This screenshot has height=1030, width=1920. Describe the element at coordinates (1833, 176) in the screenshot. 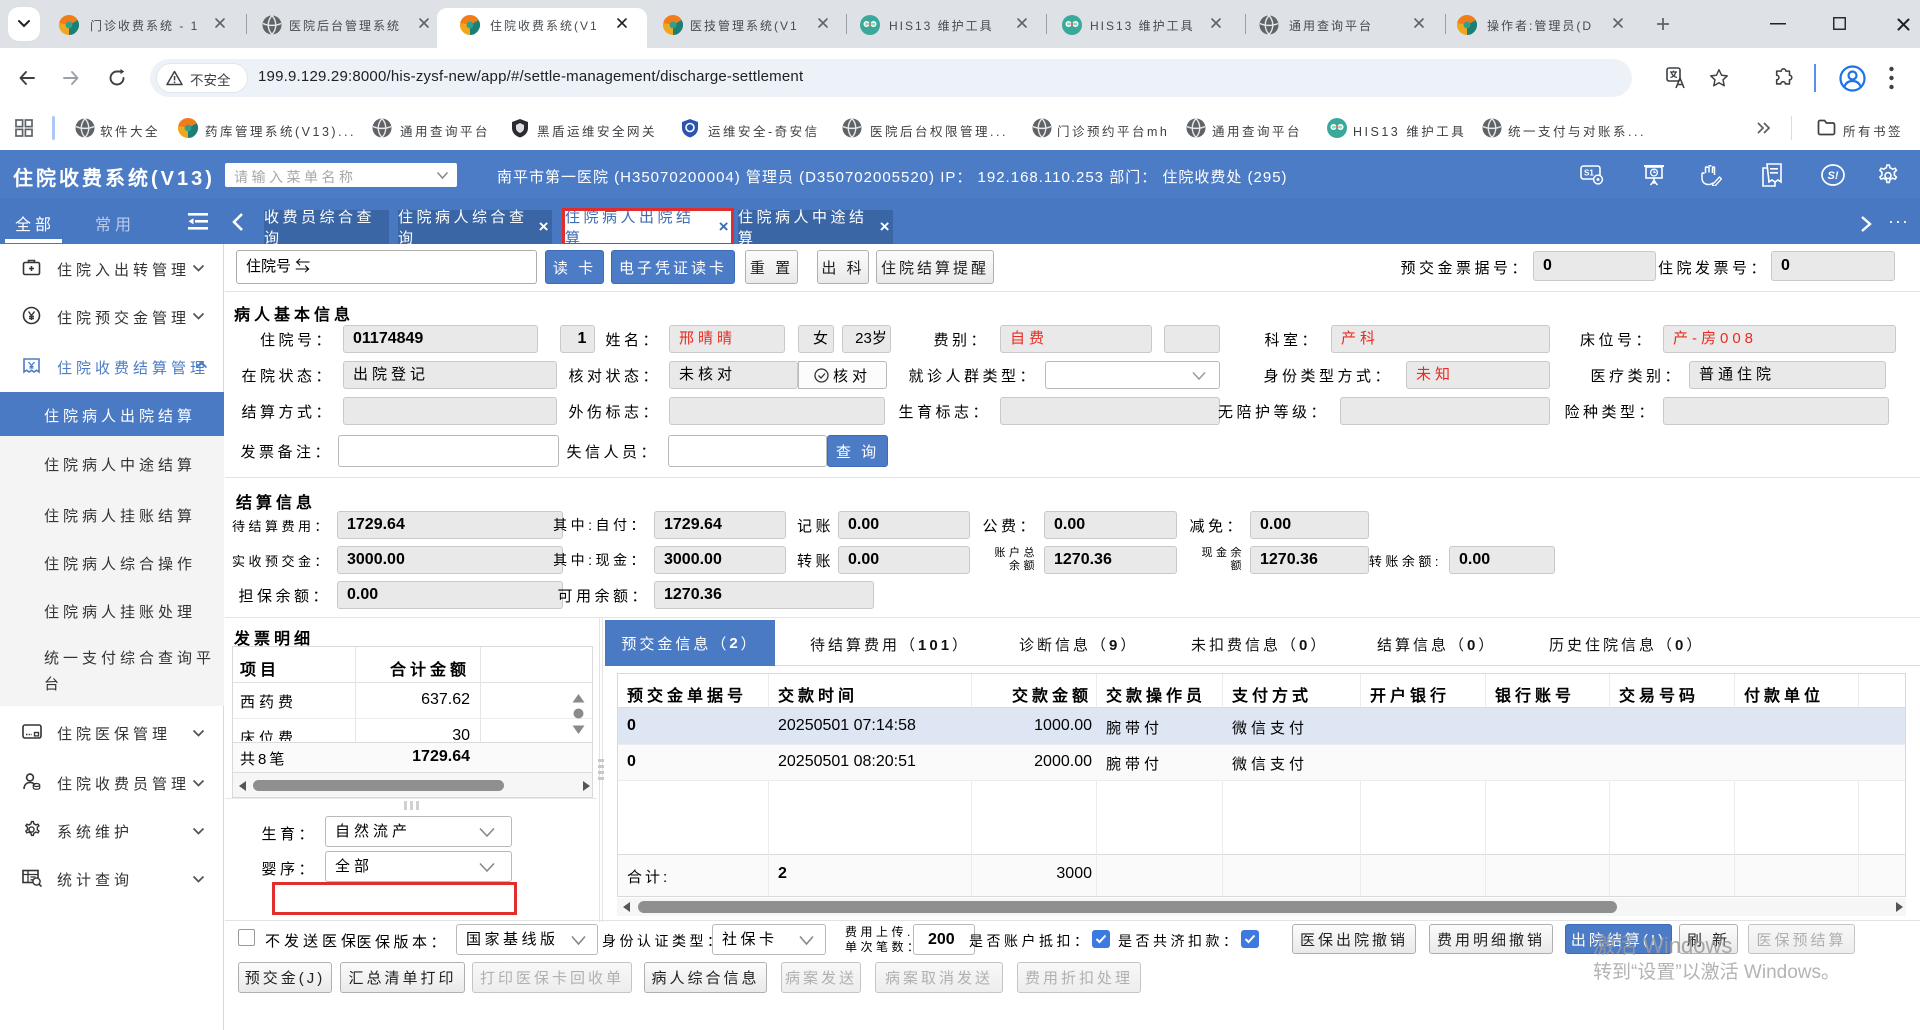

I see `svg-text: S!` at that location.